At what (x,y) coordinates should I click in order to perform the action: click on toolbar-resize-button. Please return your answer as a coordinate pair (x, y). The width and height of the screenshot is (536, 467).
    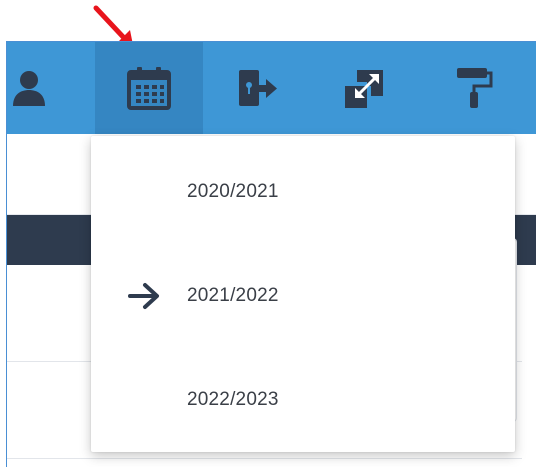
    Looking at the image, I should click on (365, 88).